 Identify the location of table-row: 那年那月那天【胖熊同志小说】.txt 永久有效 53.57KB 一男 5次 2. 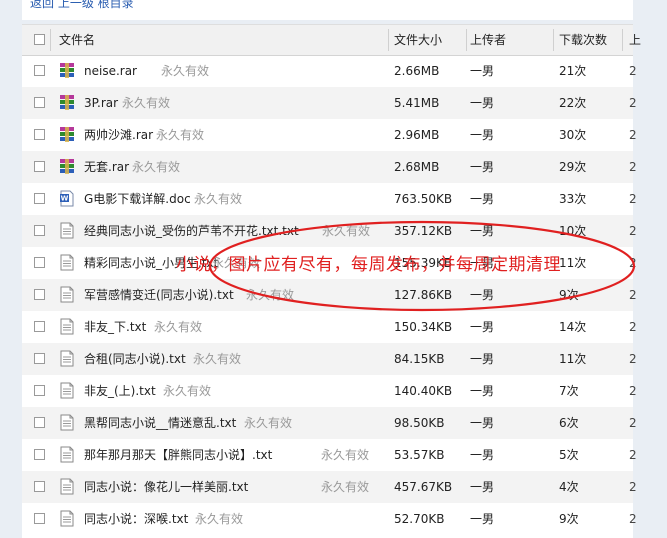
(329, 455).